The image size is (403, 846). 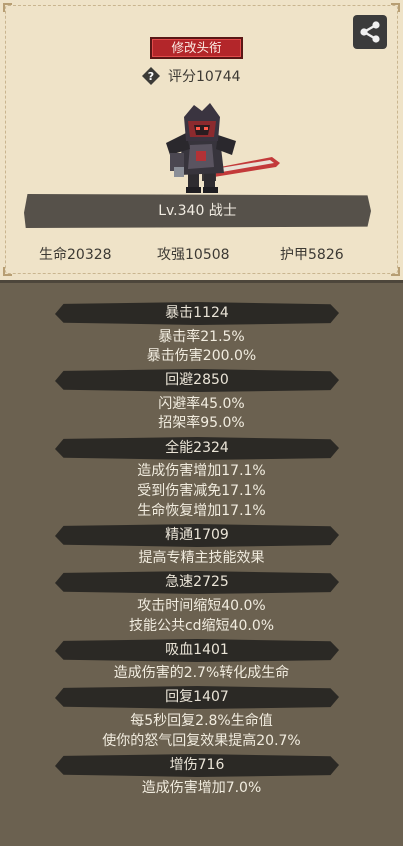 I want to click on stat-header-lifesteal: 吸血1401, so click(x=197, y=650).